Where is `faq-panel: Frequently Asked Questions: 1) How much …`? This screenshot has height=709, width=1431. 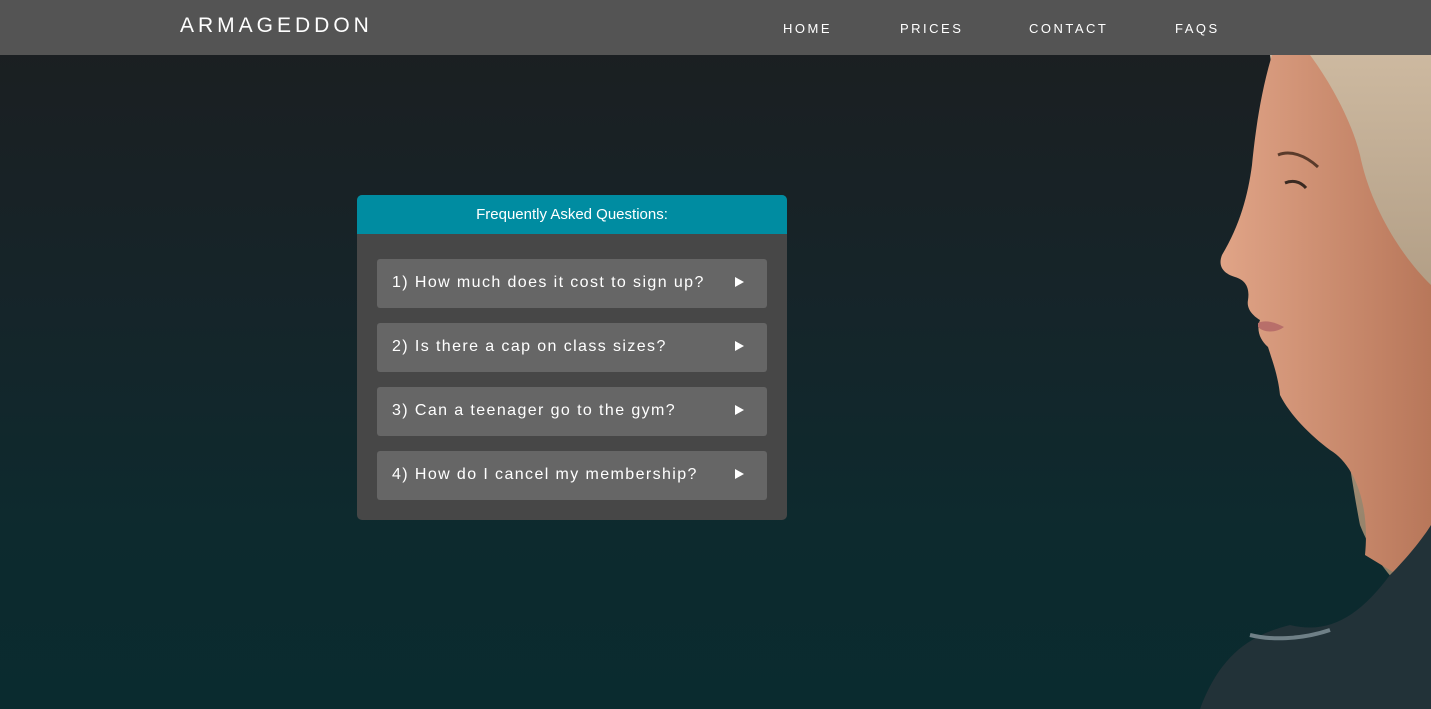 faq-panel: Frequently Asked Questions: 1) How much … is located at coordinates (572, 357).